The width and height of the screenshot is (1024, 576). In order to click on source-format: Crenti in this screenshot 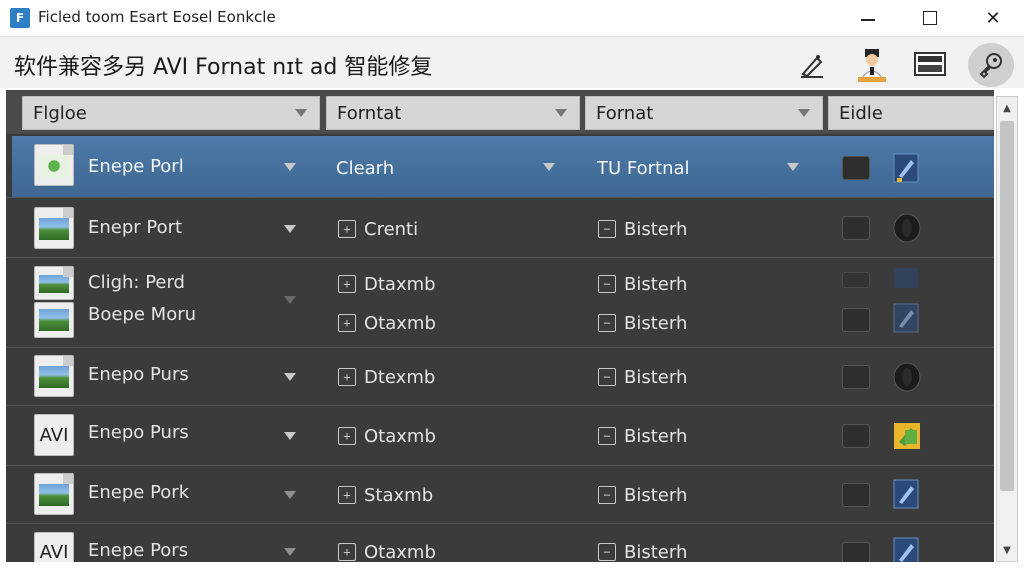, I will do `click(391, 229)`.